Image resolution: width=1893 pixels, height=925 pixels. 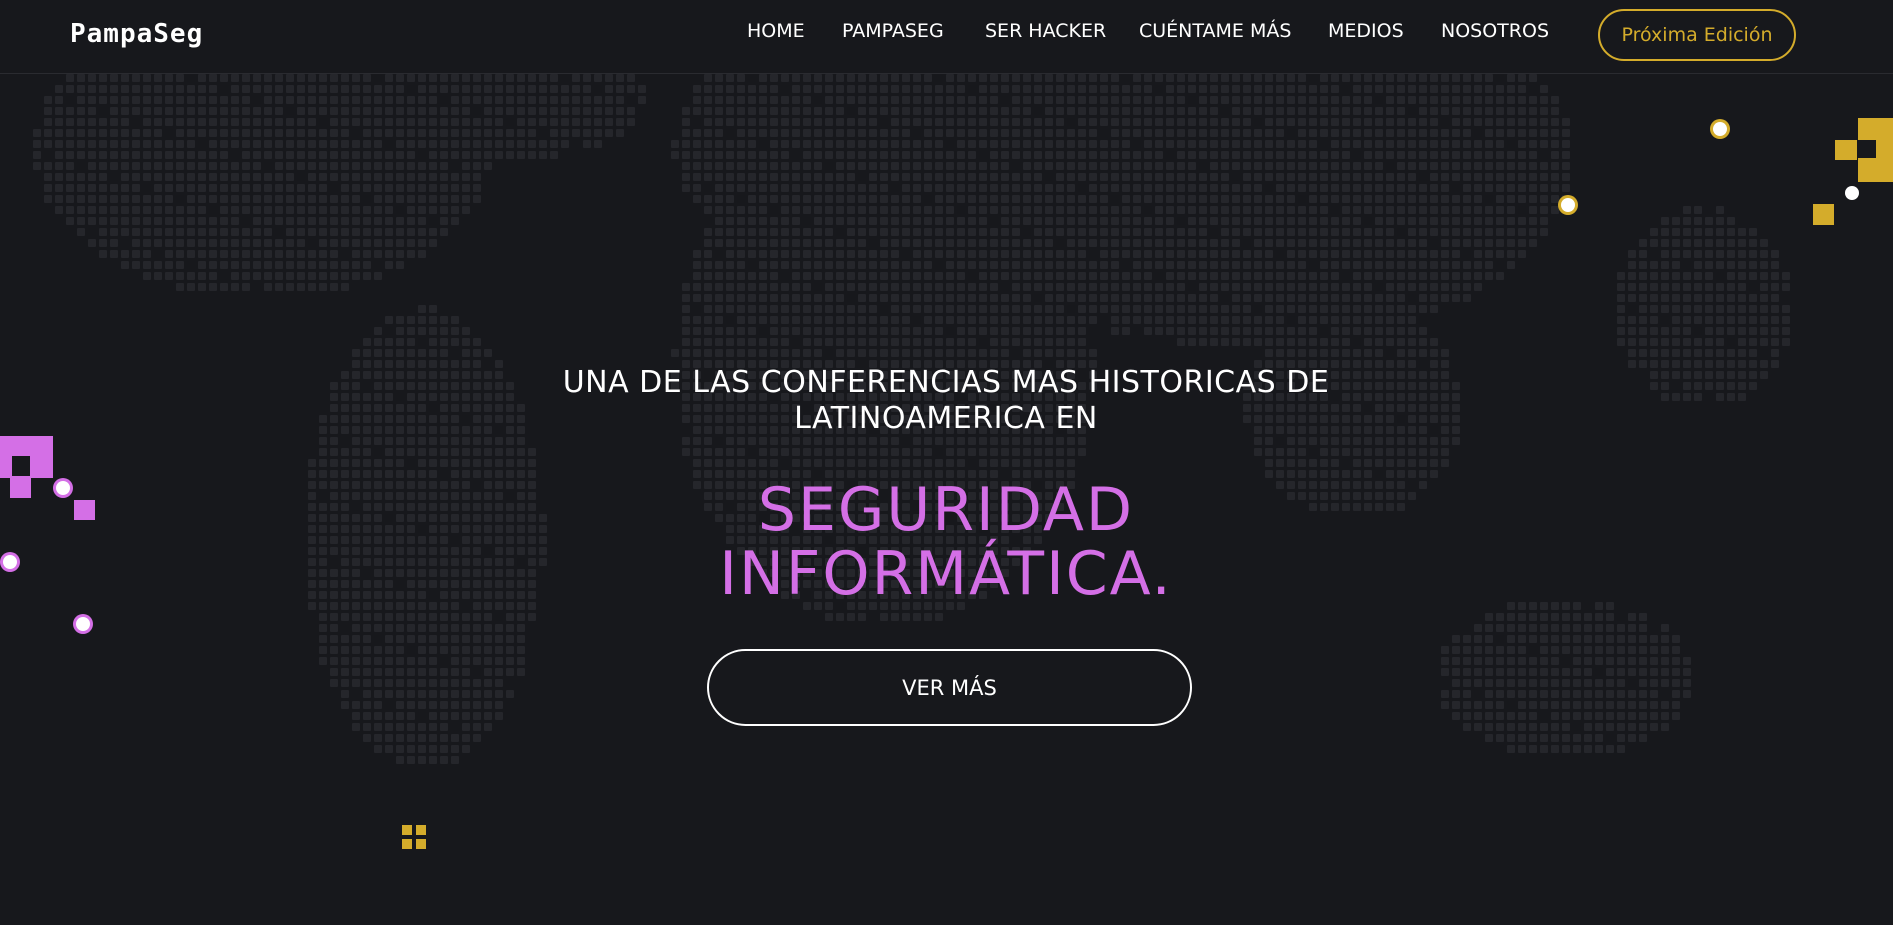 I want to click on nav-item-nosotros: NOSOTROS, so click(x=1495, y=31).